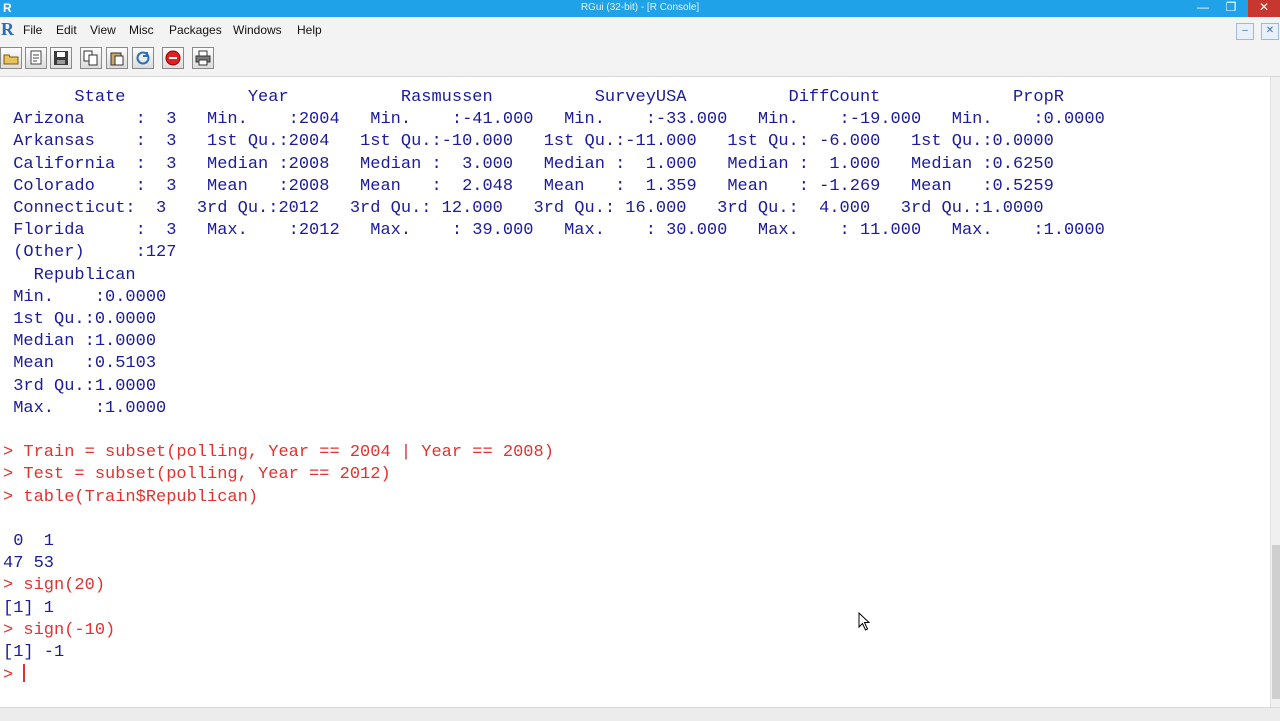  What do you see at coordinates (195, 30) in the screenshot?
I see `menu-packages: Packages` at bounding box center [195, 30].